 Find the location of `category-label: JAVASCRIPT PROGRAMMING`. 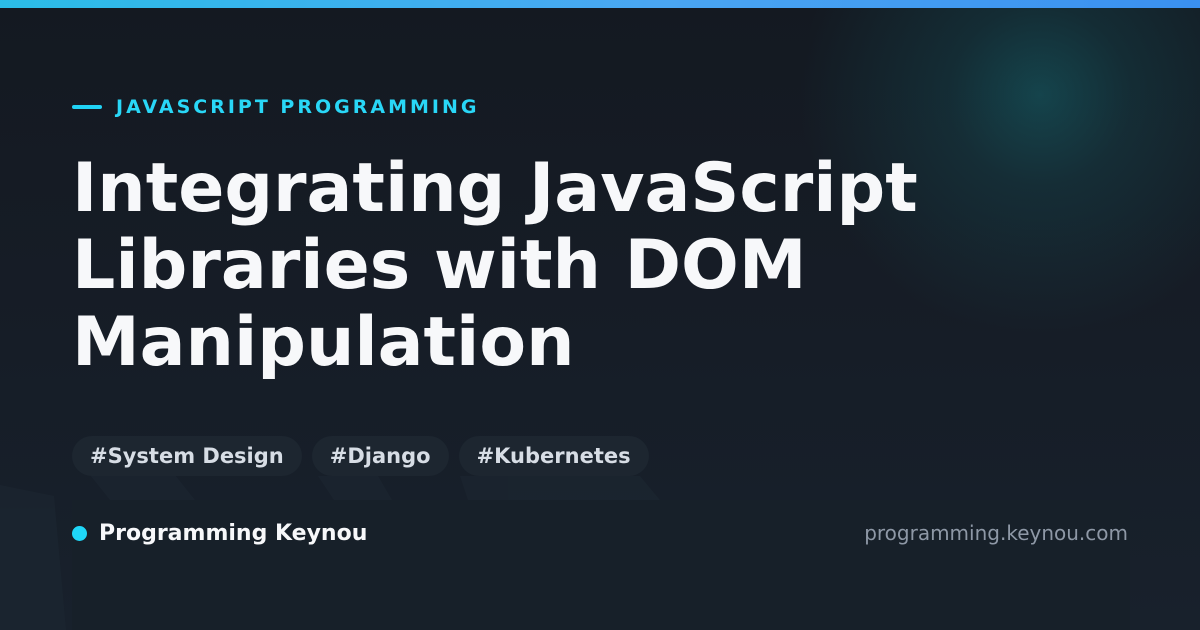

category-label: JAVASCRIPT PROGRAMMING is located at coordinates (275, 107).